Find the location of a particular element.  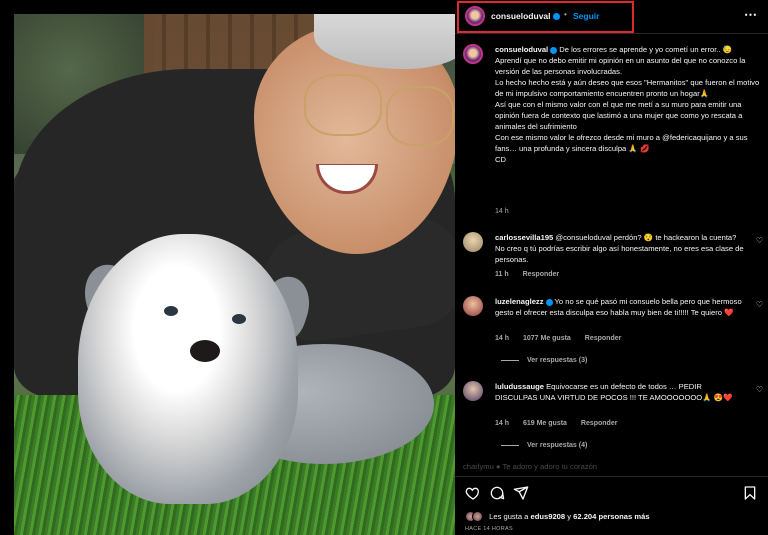

glasses-left-lens is located at coordinates (343, 105).